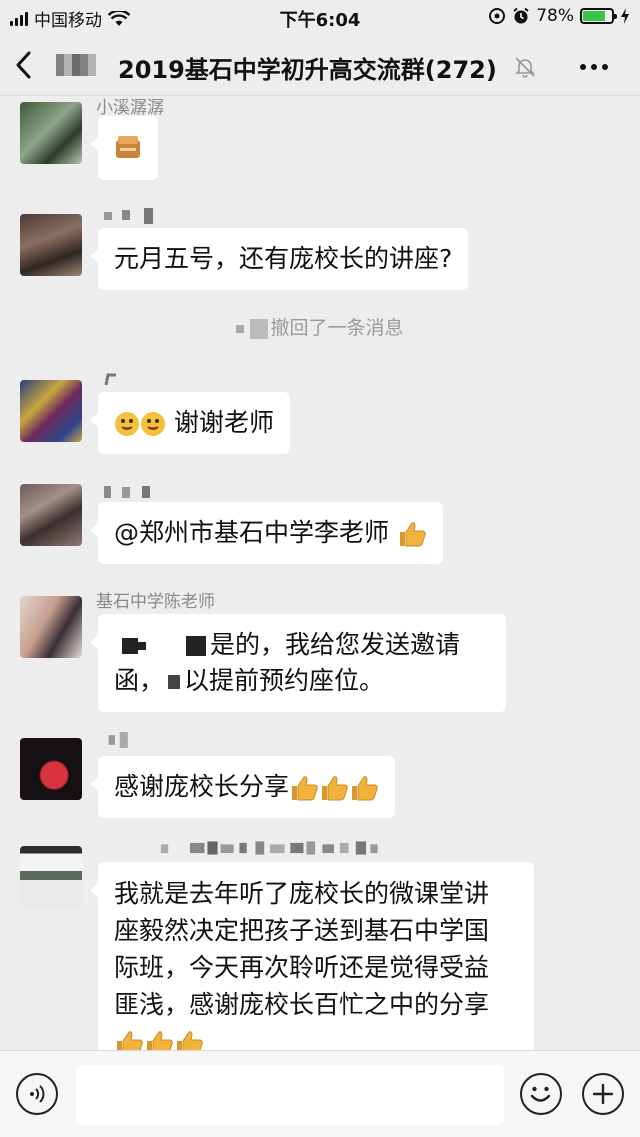 The width and height of the screenshot is (640, 1137). I want to click on message-line: 函， 以提前预约座位。, so click(302, 681).